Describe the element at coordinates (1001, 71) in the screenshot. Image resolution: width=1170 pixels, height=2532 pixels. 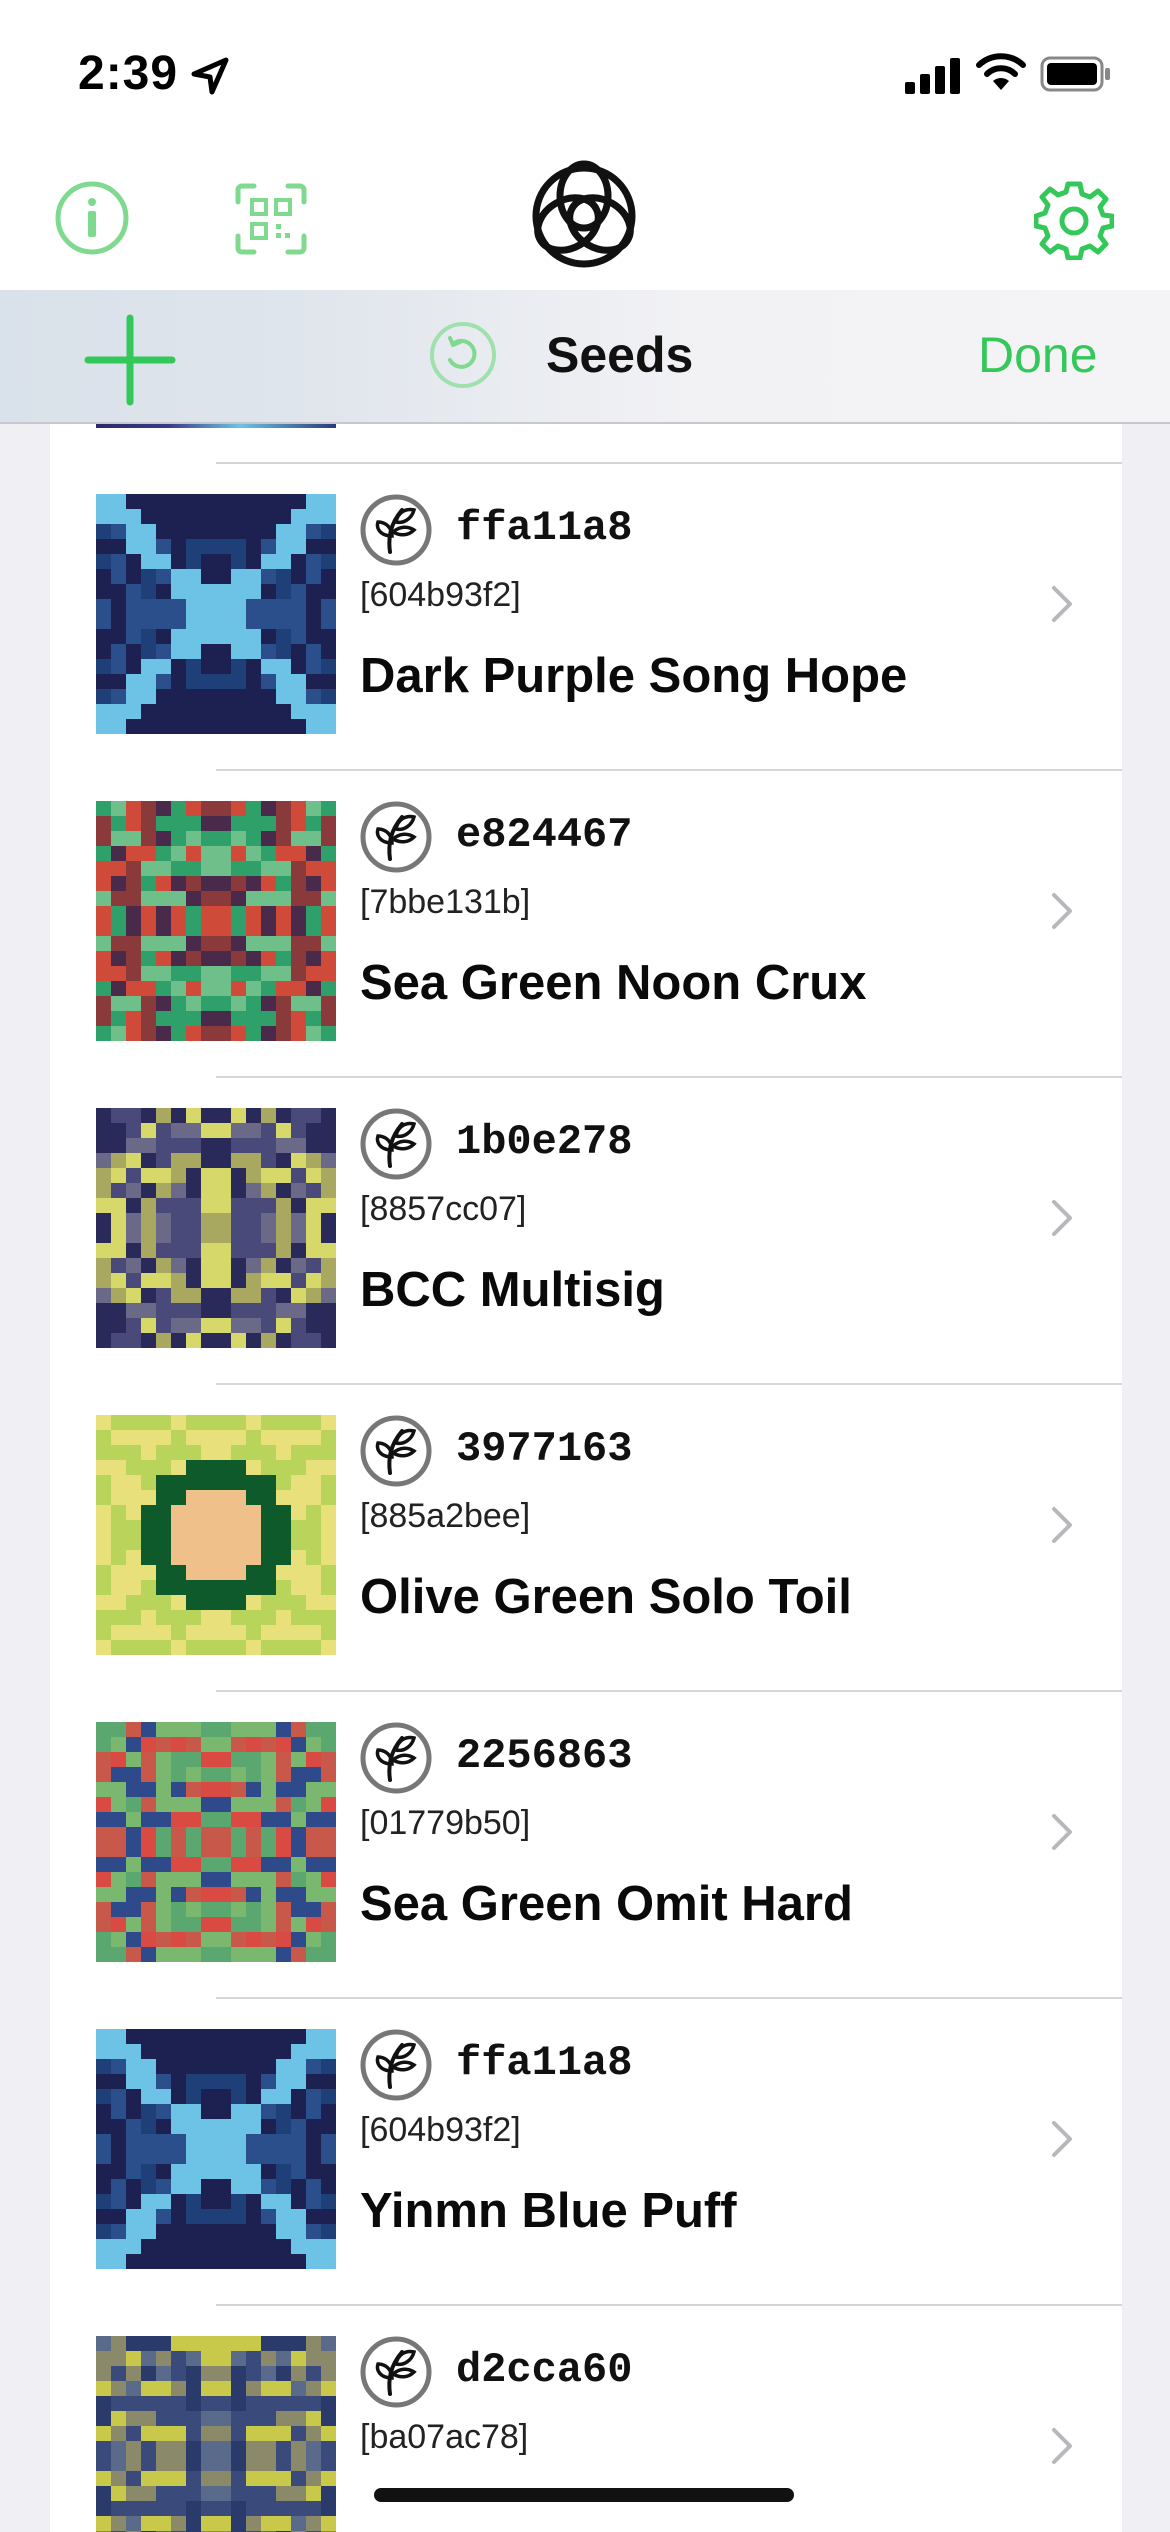
I see `wifi-icon` at that location.